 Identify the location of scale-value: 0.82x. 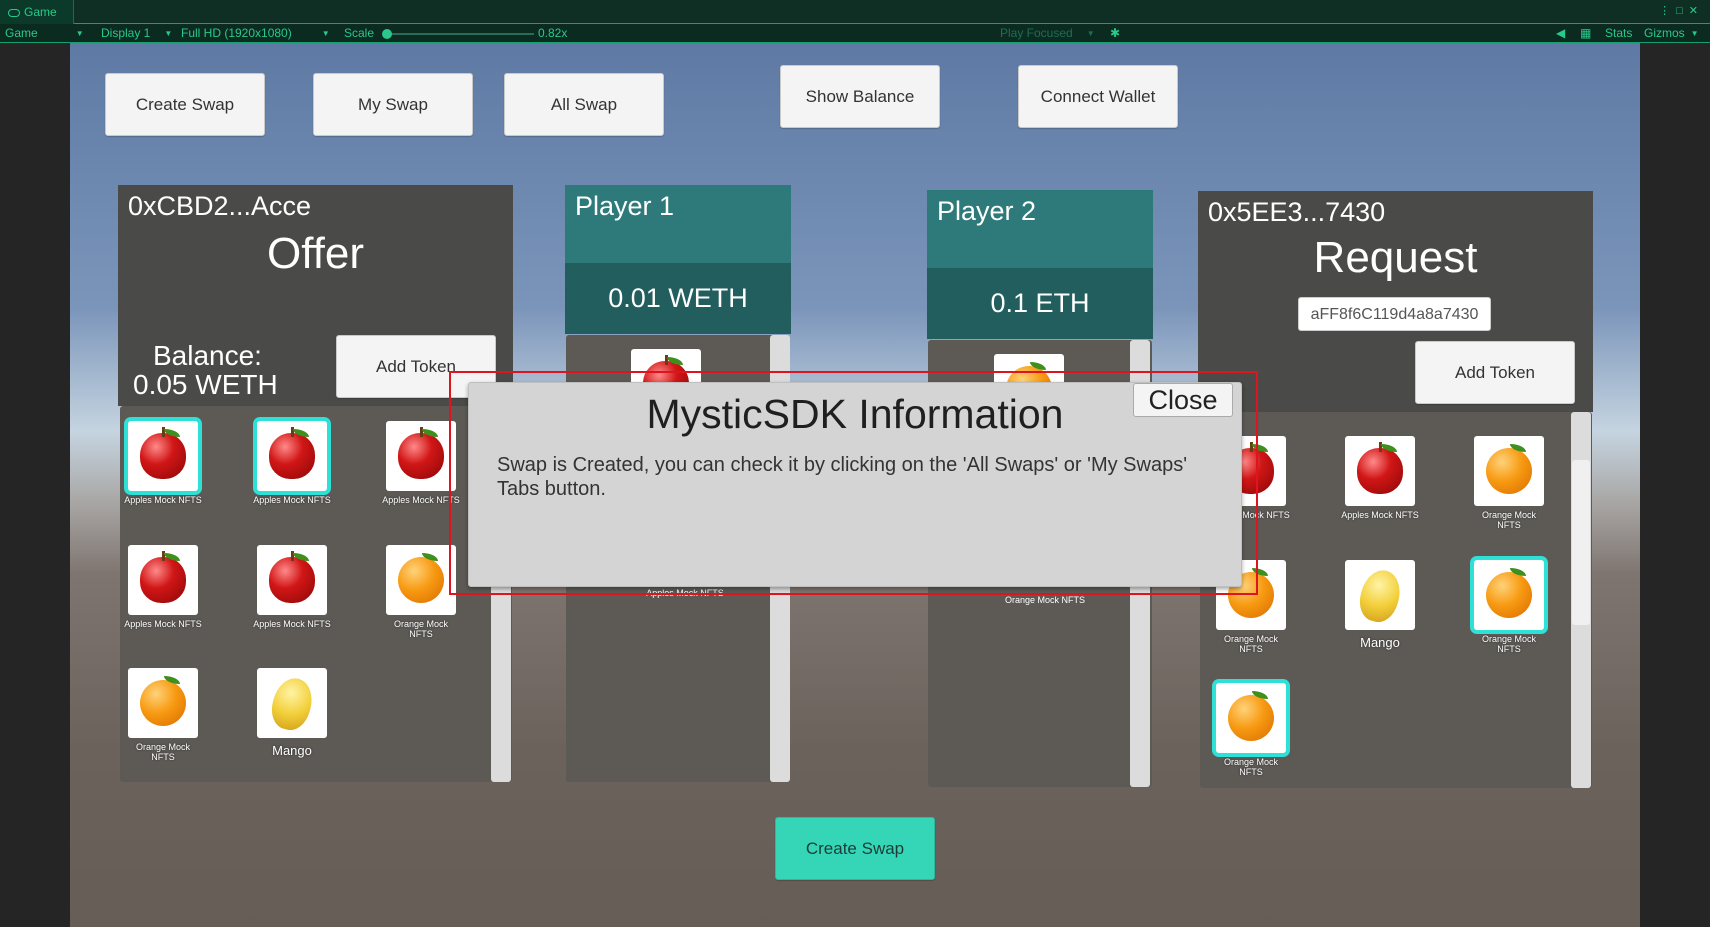
(553, 33).